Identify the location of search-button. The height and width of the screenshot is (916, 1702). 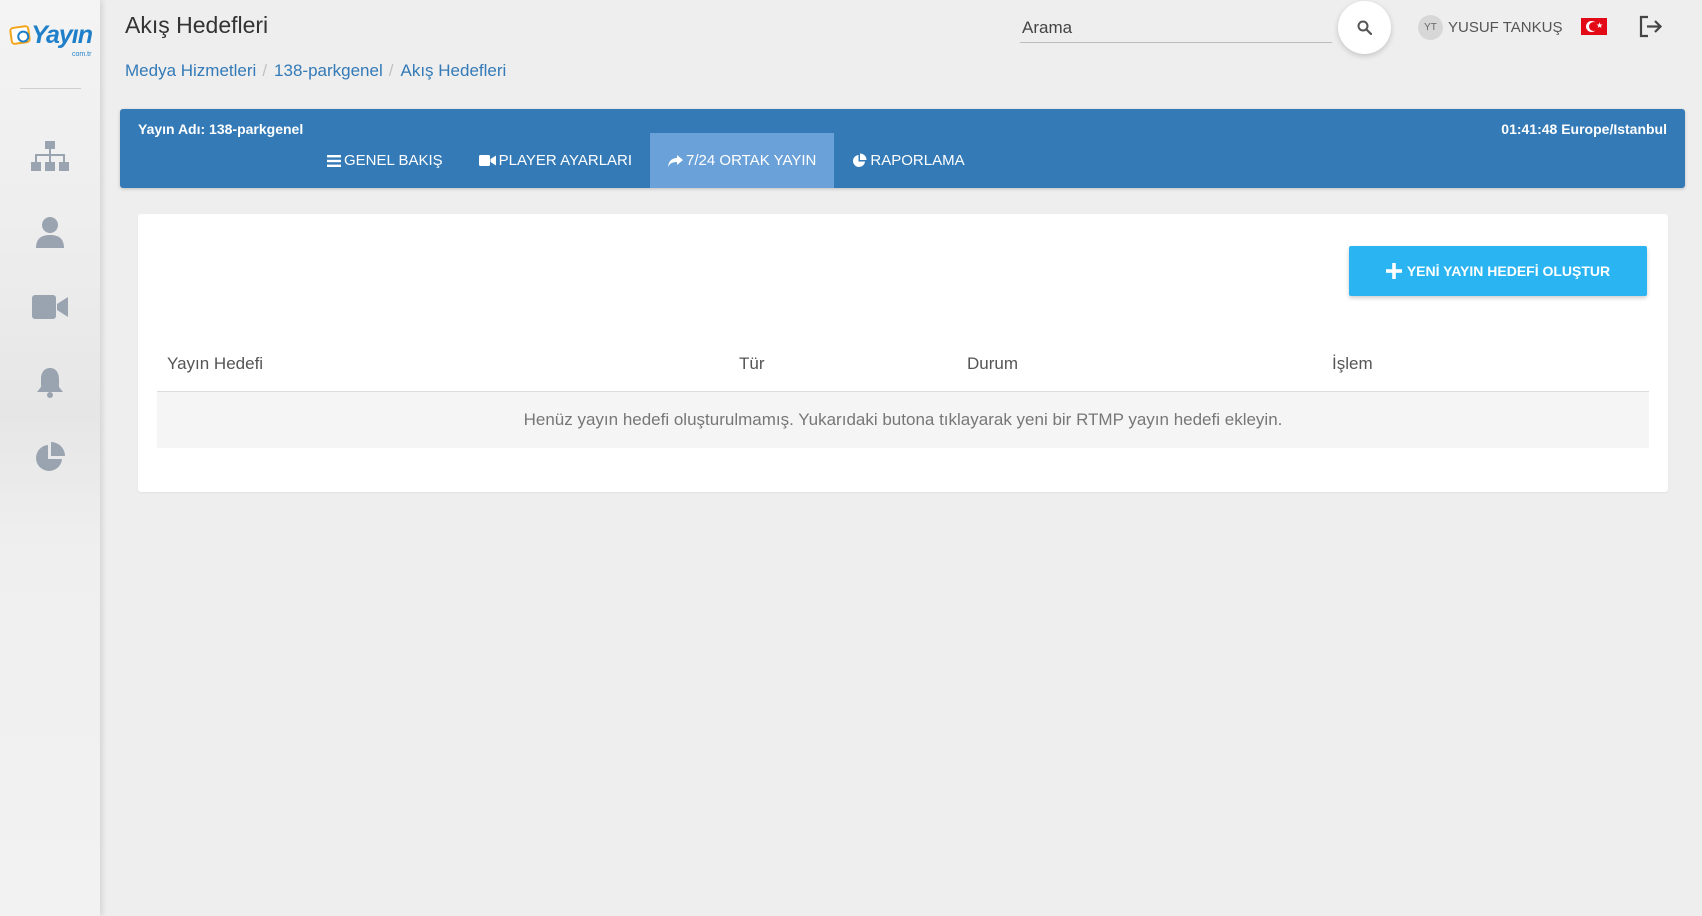
(1364, 27).